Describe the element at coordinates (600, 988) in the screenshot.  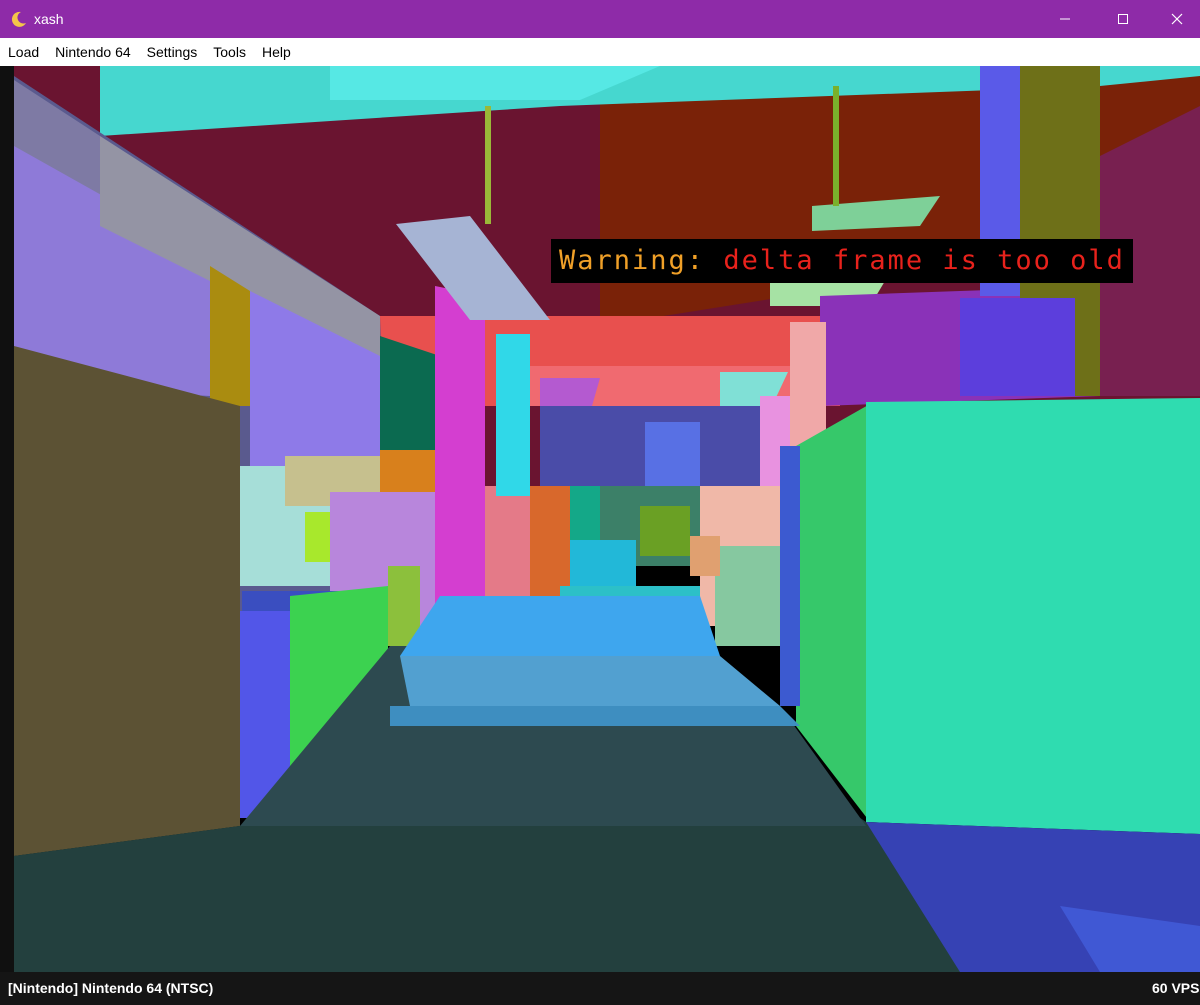
I see `status-bar: [Nintendo] Nintendo 64 (NTSC) 60 VPS` at that location.